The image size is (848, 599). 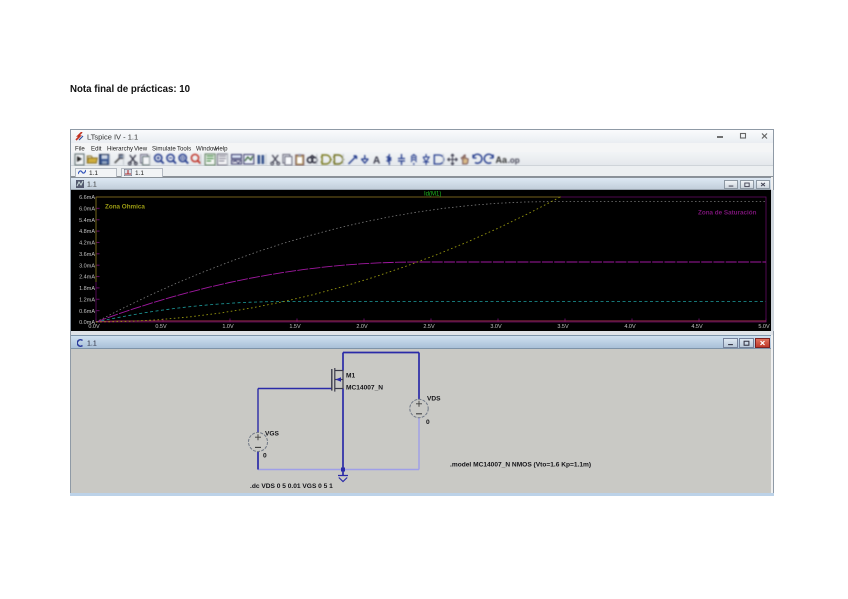 I want to click on svg-text: VGS, so click(x=272, y=434).